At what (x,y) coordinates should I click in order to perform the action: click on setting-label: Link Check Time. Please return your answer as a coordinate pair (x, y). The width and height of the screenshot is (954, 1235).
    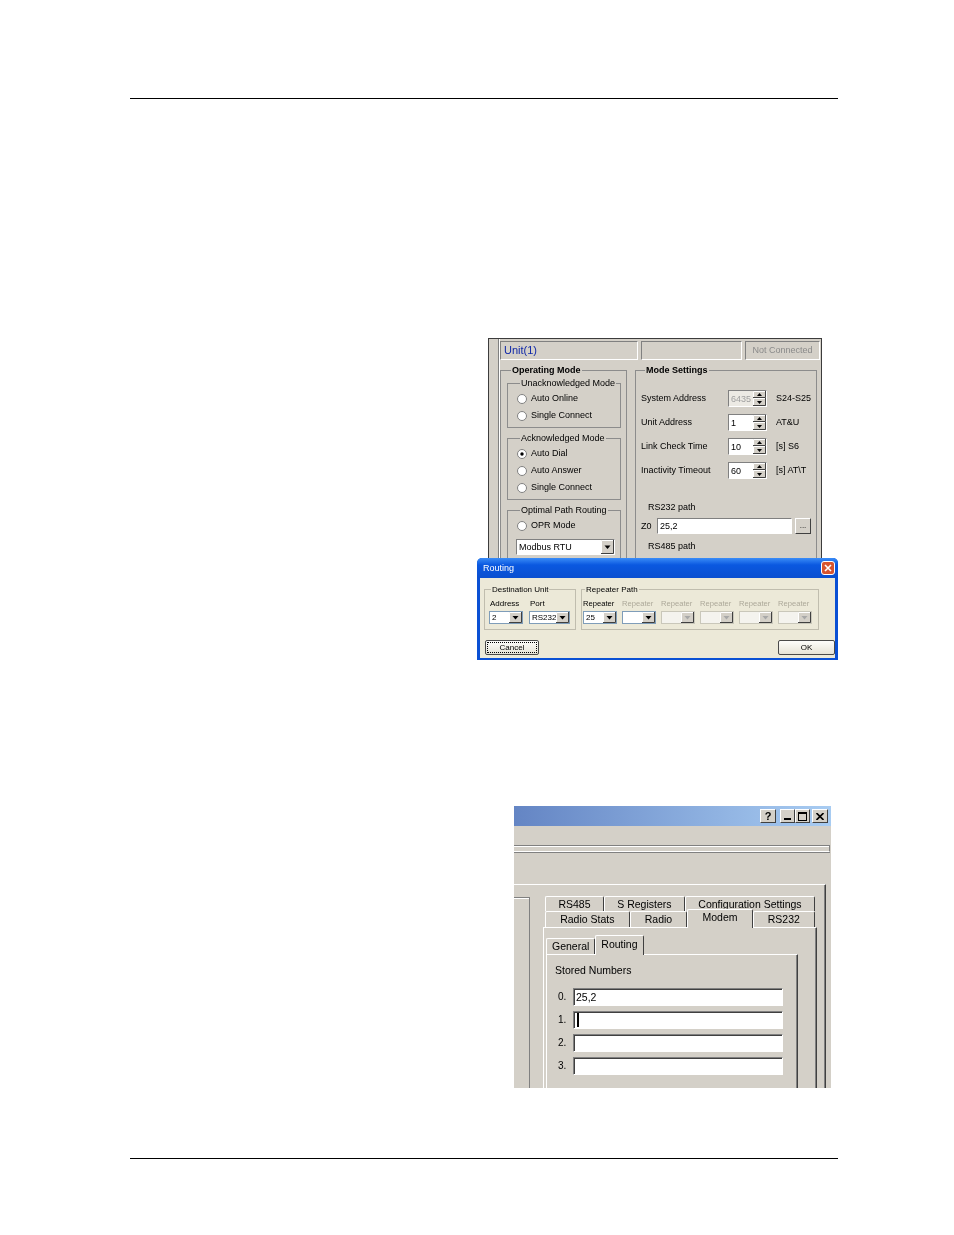
    Looking at the image, I should click on (674, 446).